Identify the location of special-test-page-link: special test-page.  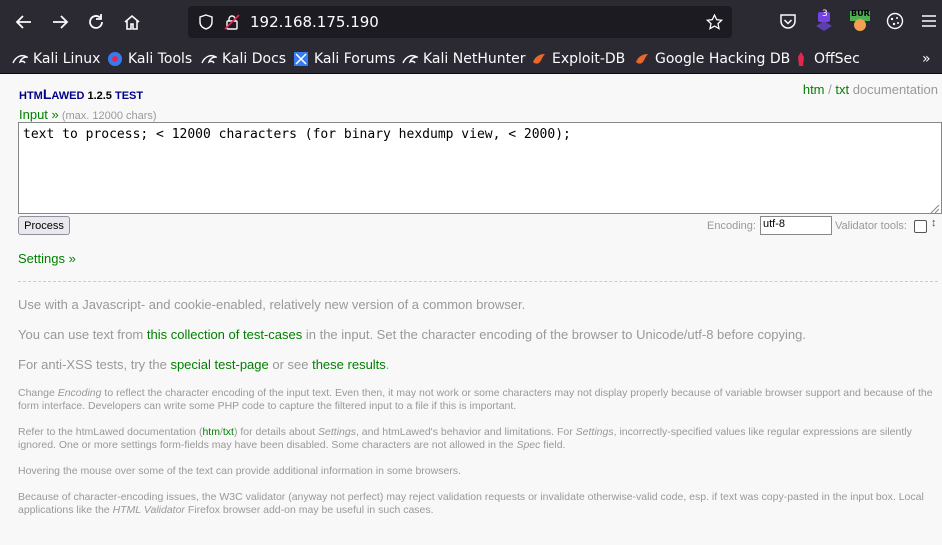
(219, 364).